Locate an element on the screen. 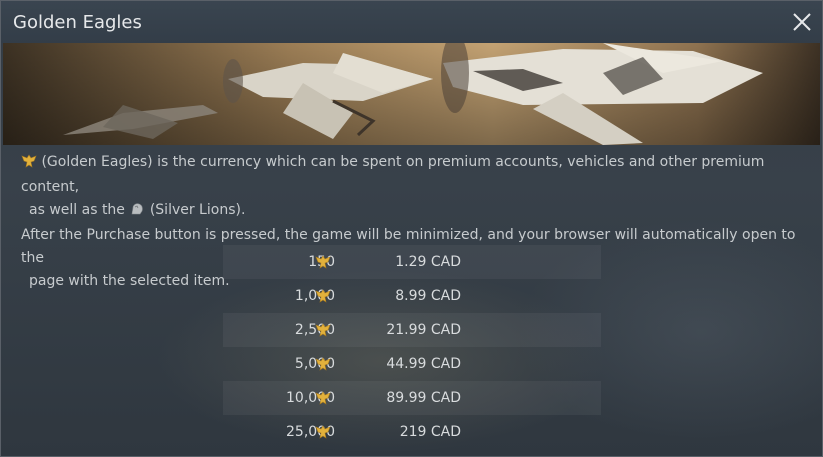  package-price: 89.99 CAD is located at coordinates (423, 398).